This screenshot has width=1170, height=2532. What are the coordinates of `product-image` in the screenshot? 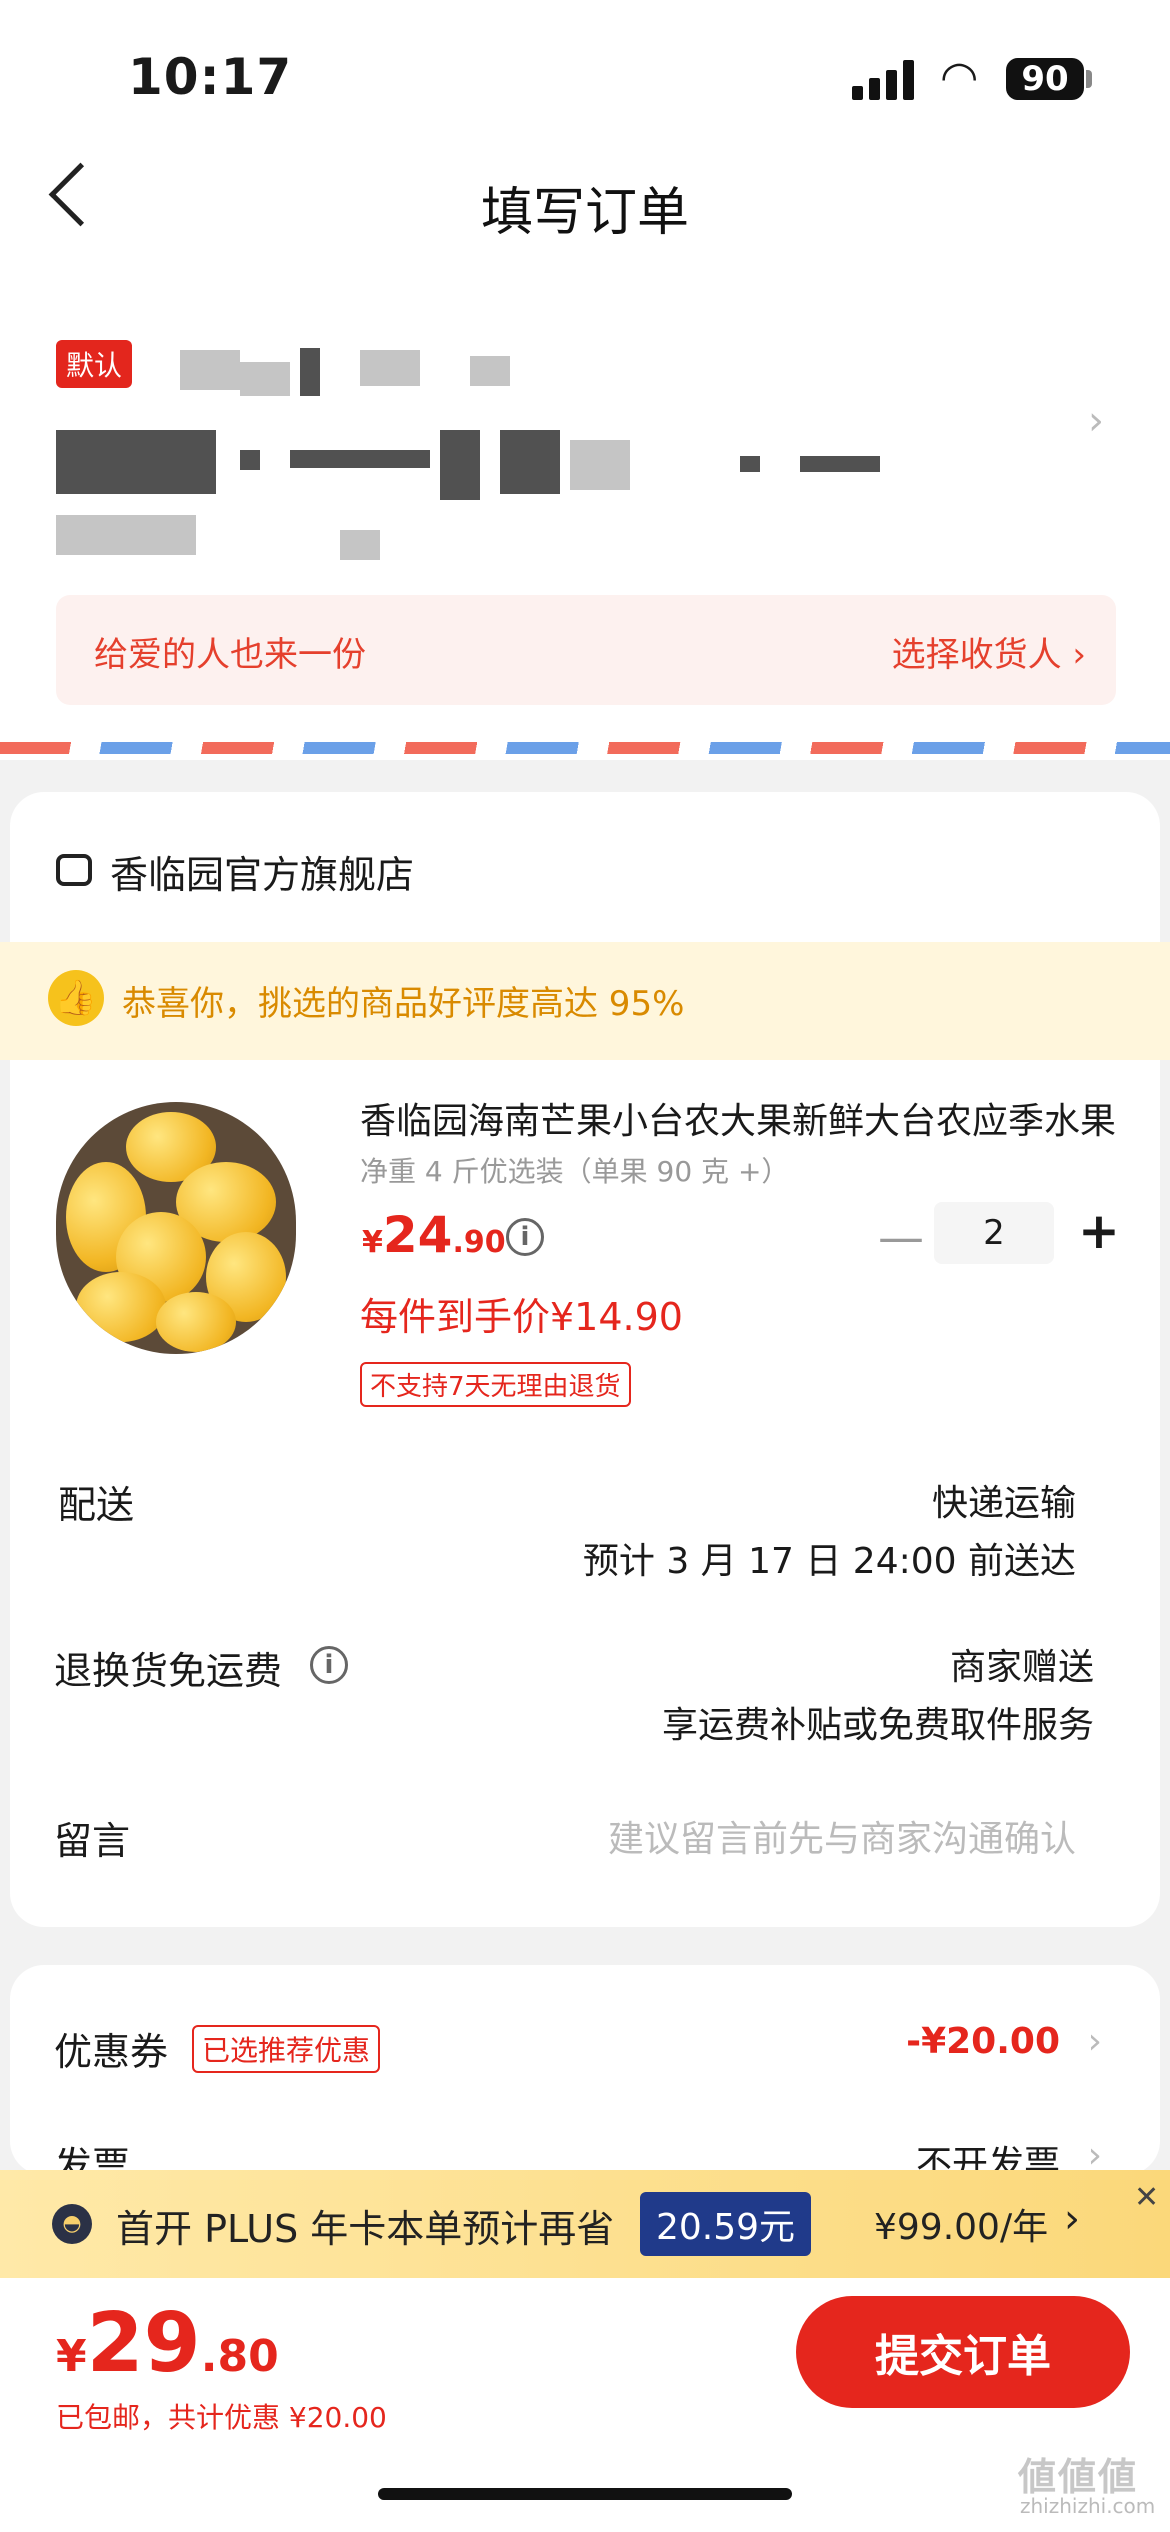 It's located at (176, 1228).